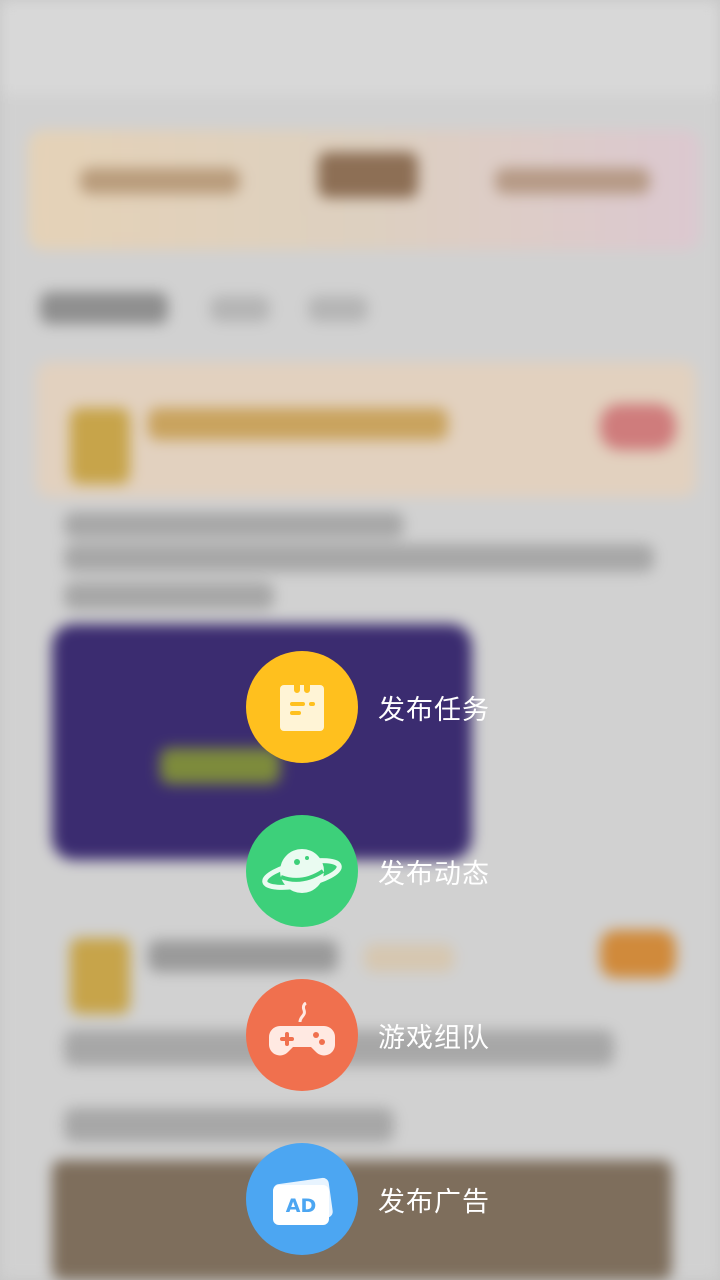  I want to click on menu-icon-circle: AD, so click(302, 1199).